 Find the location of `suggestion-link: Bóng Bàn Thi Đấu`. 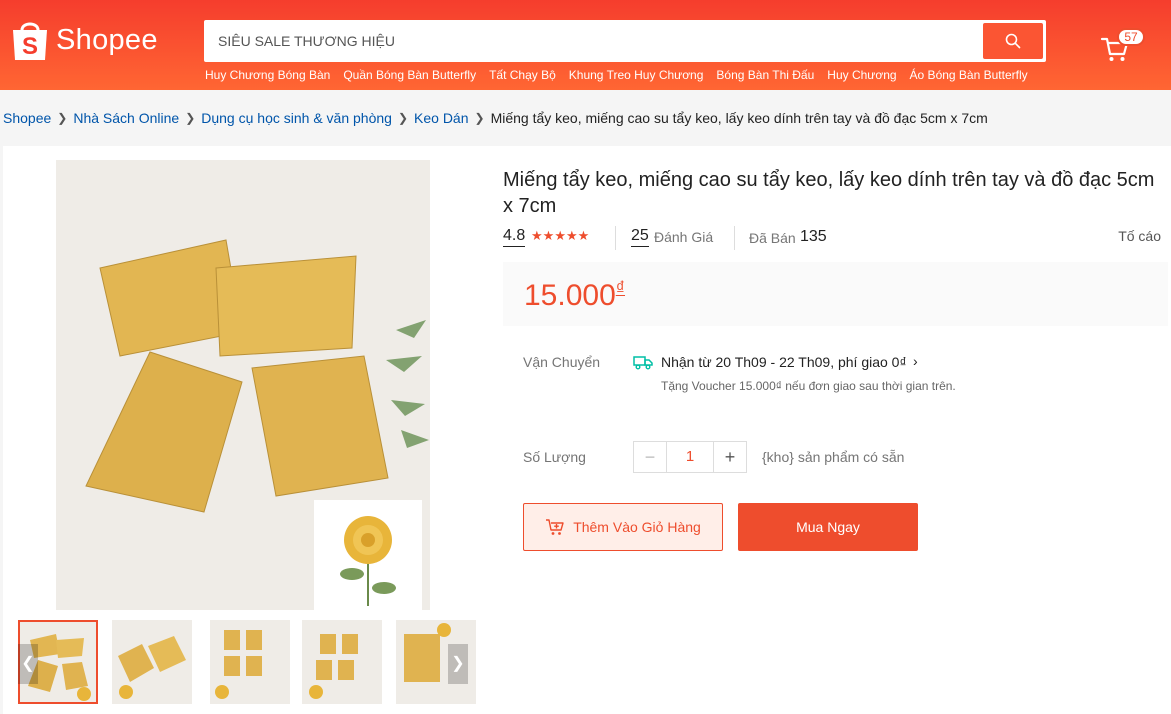

suggestion-link: Bóng Bàn Thi Đấu is located at coordinates (765, 75).